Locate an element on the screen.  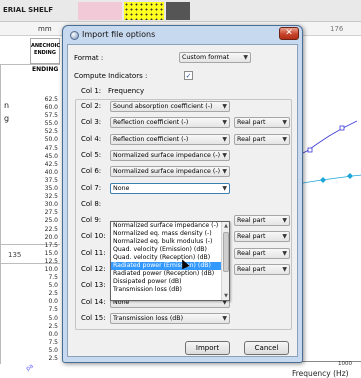
y-tick: 40.0 is located at coordinates (51, 172).